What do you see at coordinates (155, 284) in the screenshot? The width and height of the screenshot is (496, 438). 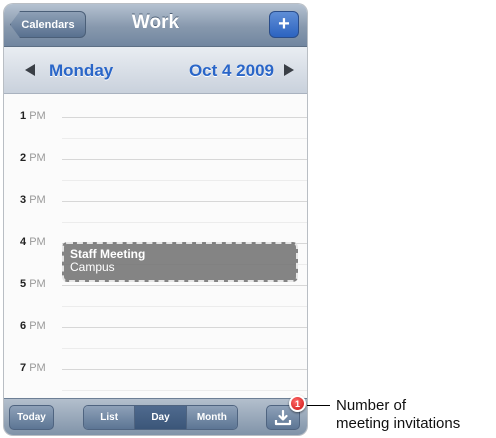 I see `hour-row: 5 PM` at bounding box center [155, 284].